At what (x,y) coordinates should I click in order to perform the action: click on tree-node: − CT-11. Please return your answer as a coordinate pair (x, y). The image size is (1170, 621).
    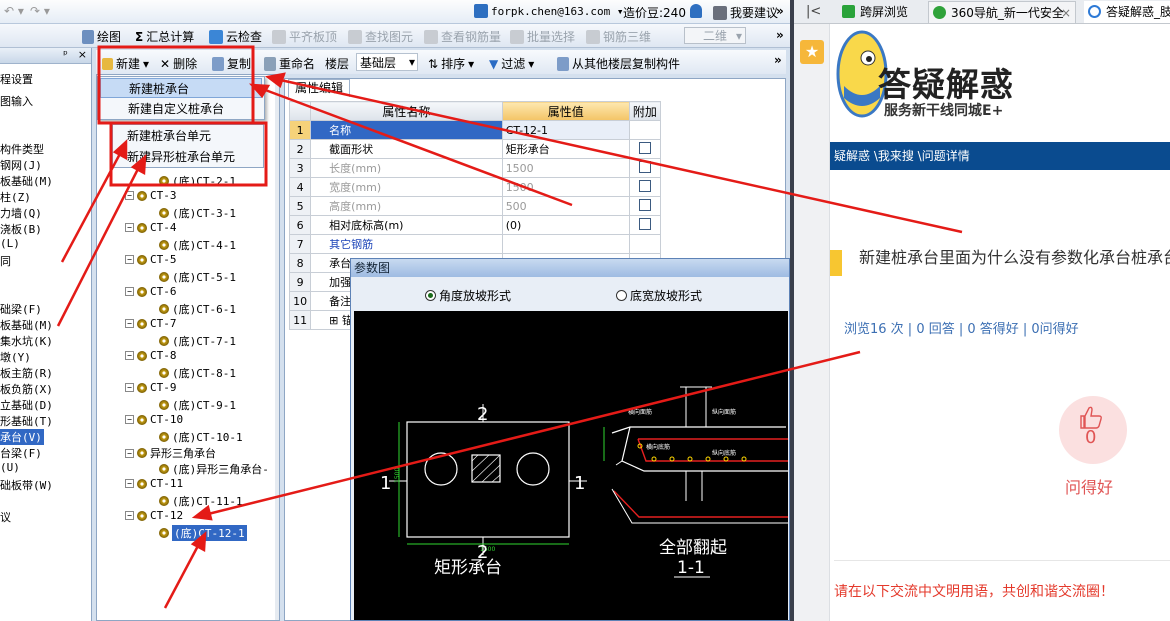
    Looking at the image, I should click on (154, 483).